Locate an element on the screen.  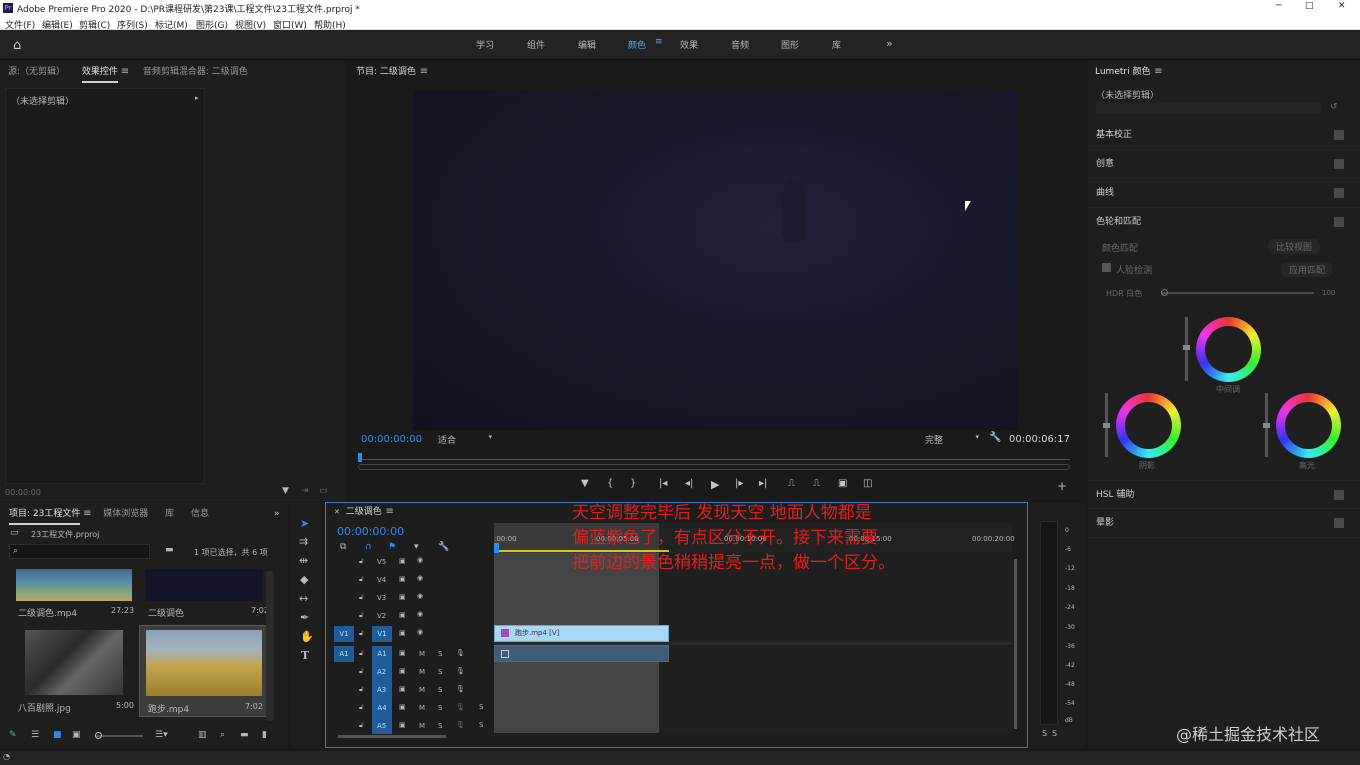
ripple-edit-tool-icon: ⇹ is located at coordinates (303, 560).